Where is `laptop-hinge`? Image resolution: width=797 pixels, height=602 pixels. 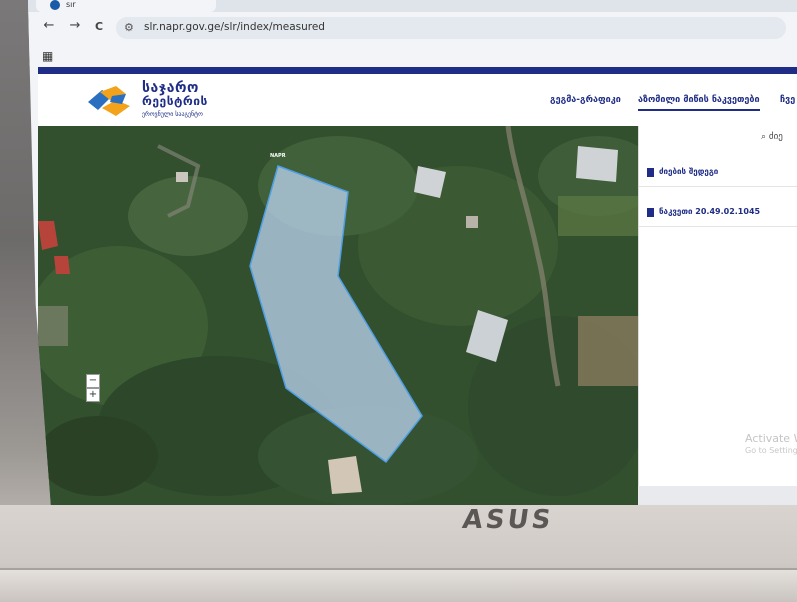
laptop-hinge is located at coordinates (398, 585).